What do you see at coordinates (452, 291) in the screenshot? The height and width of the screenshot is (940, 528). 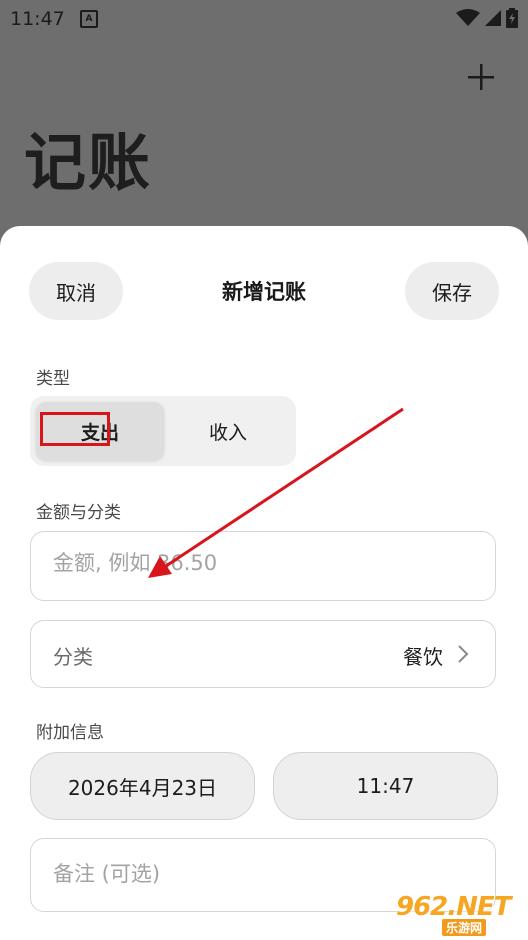 I see `save-button: 保存` at bounding box center [452, 291].